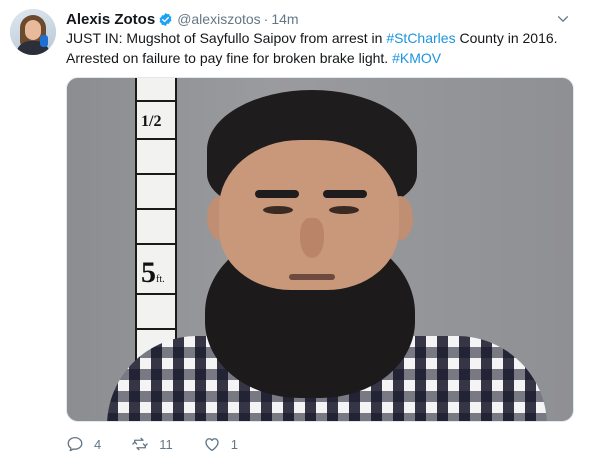 This screenshot has height=461, width=590. Describe the element at coordinates (151, 121) in the screenshot. I see `ruler-half-label: 1/2` at that location.